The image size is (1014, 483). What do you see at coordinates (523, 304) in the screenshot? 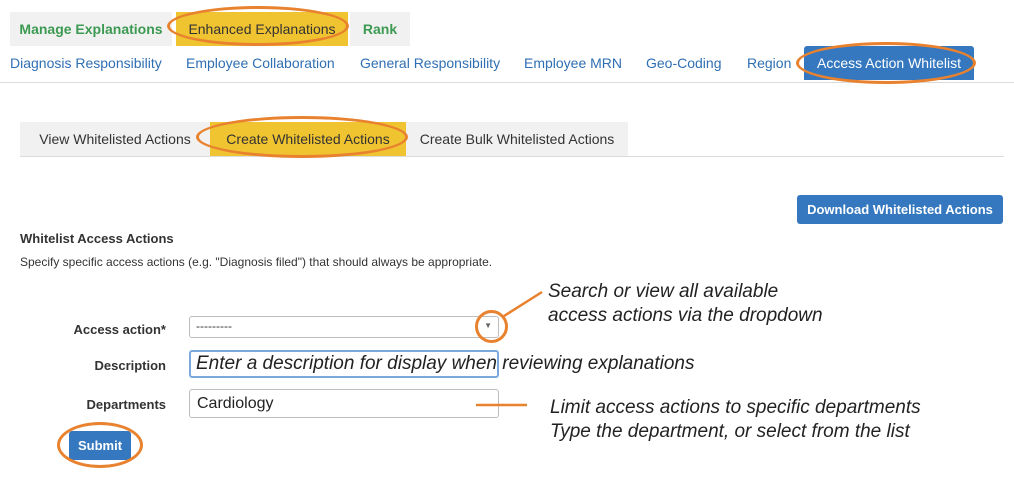
I see `dropdown-pointer-line` at bounding box center [523, 304].